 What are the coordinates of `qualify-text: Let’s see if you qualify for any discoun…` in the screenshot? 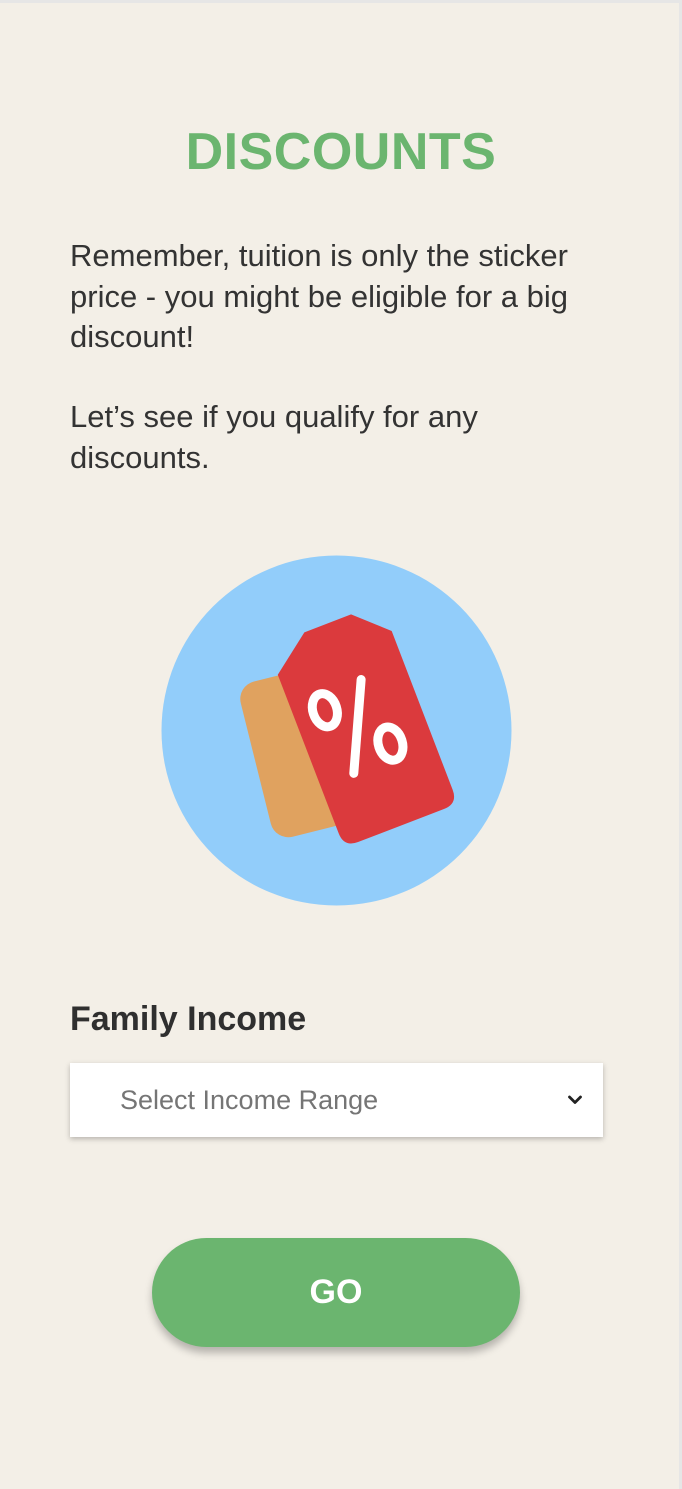 It's located at (274, 437).